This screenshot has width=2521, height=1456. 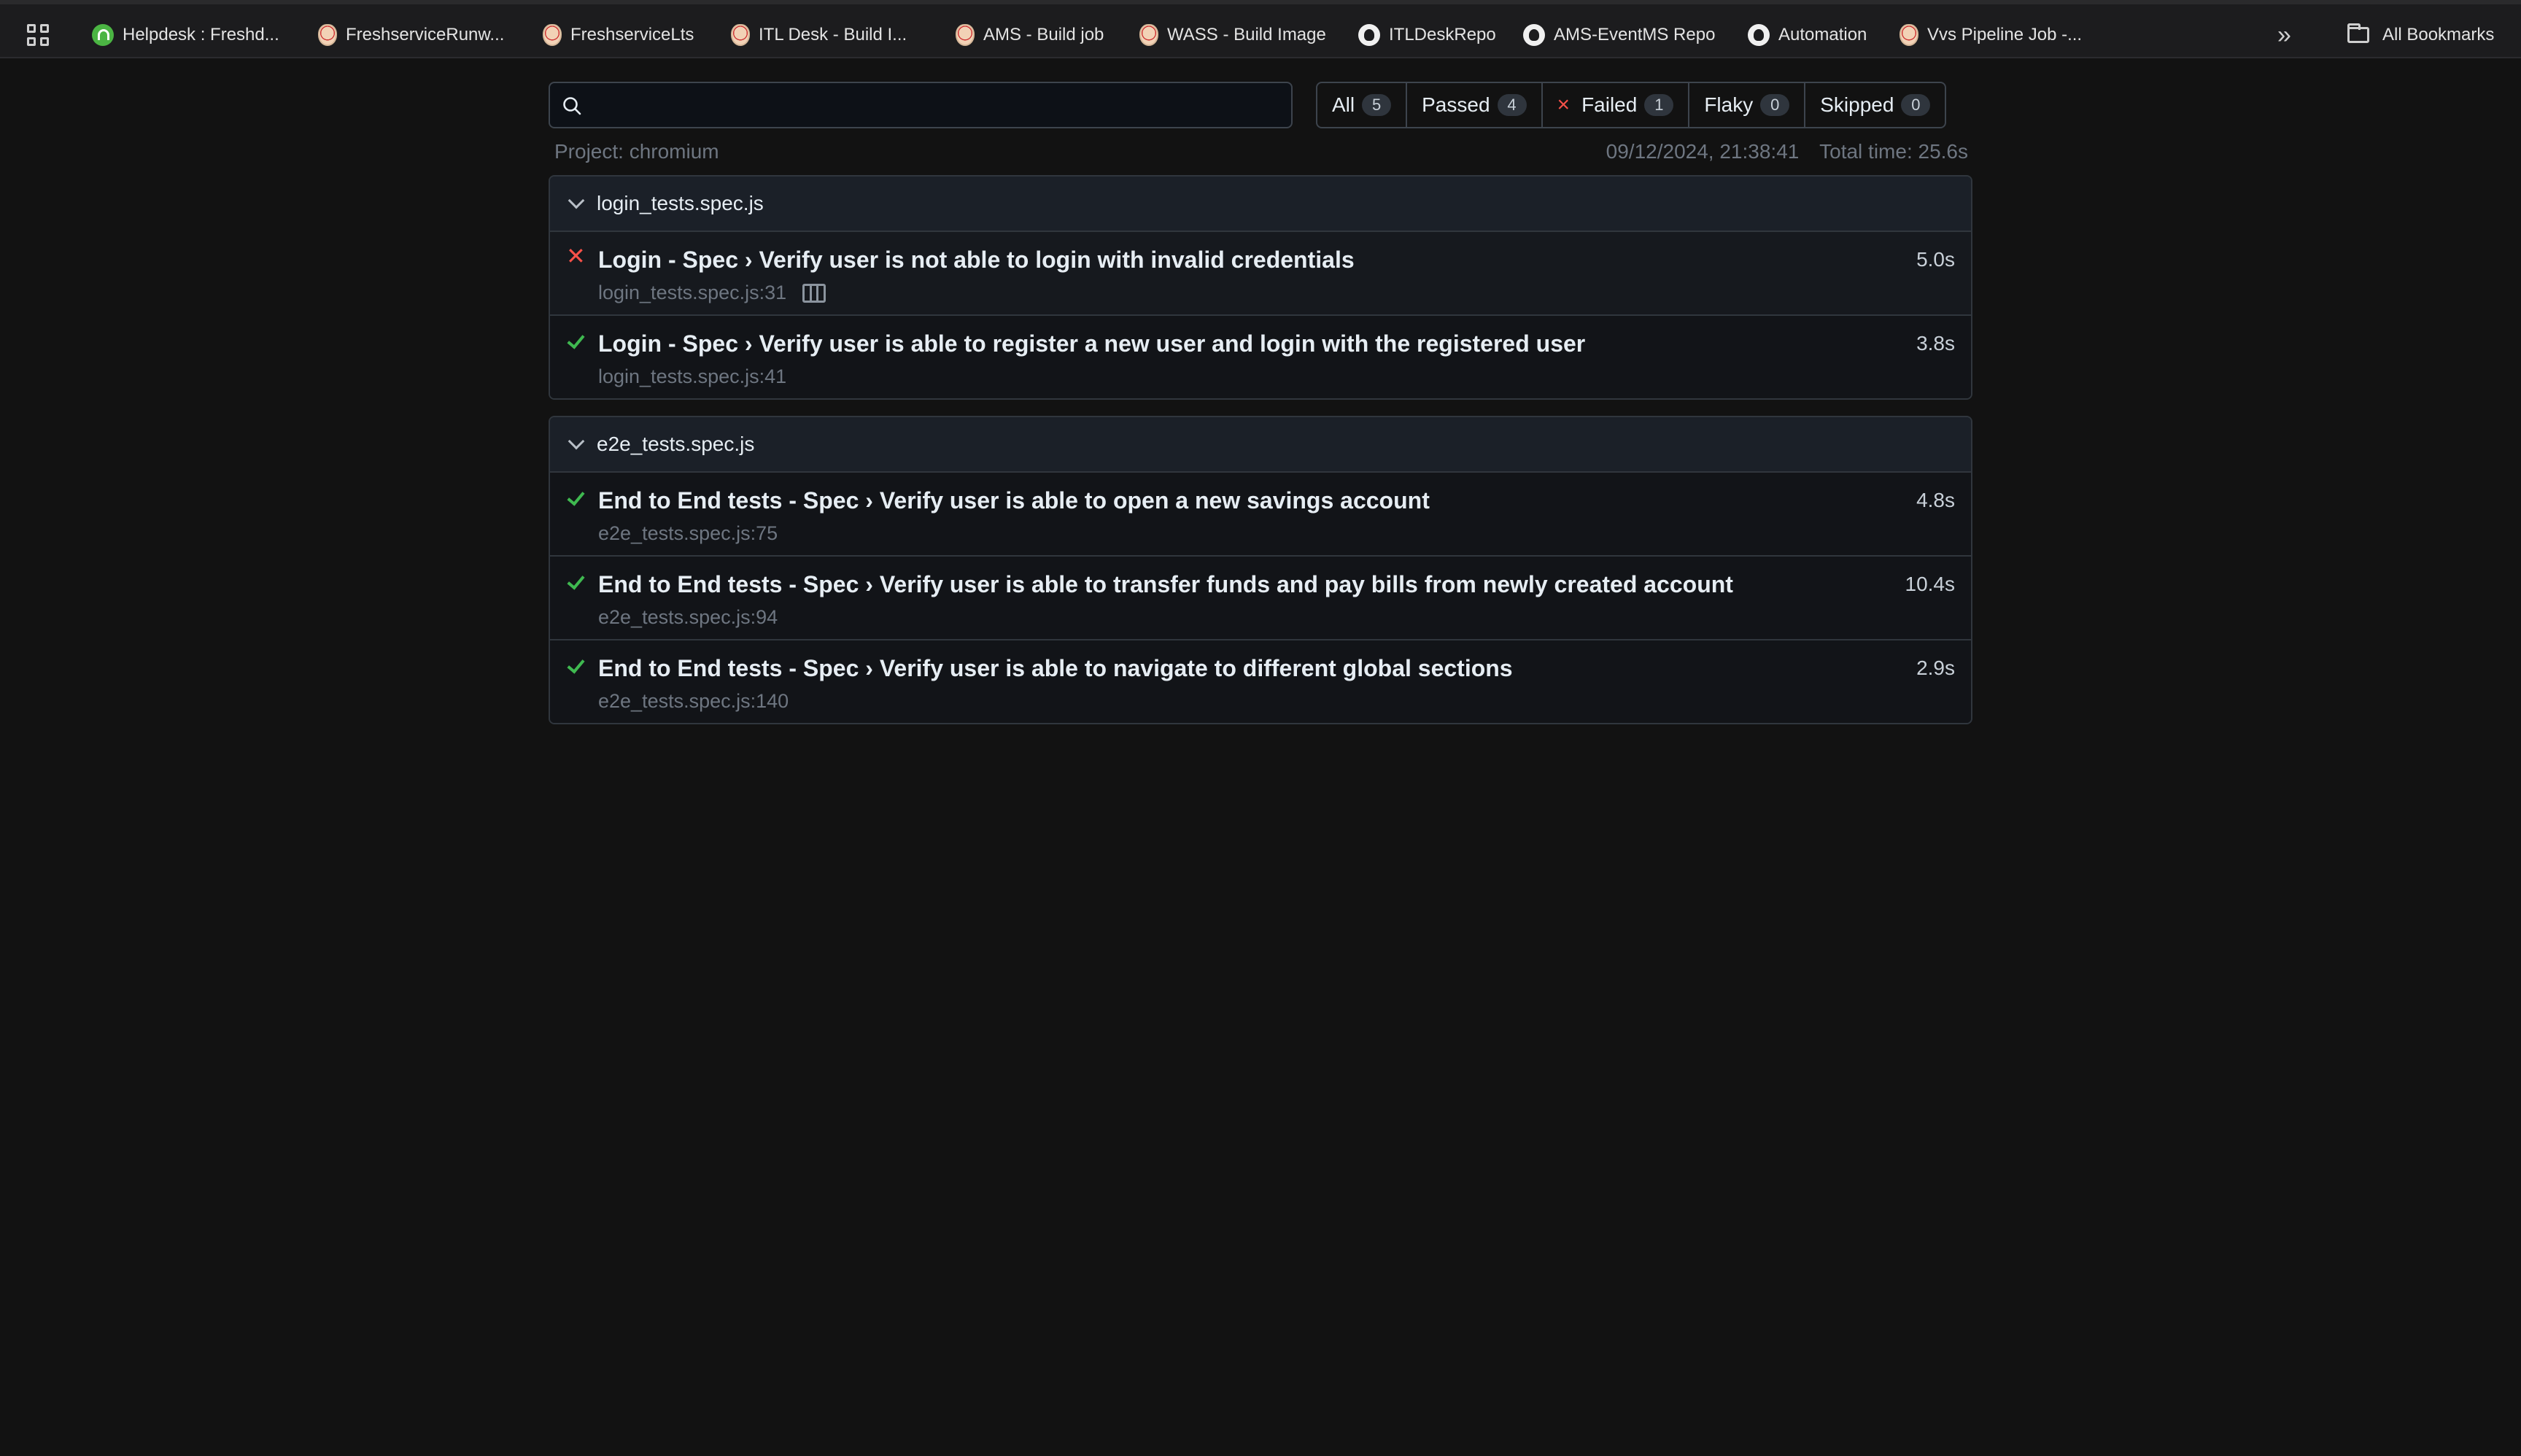 I want to click on test-location: login_tests.spec.js:31, so click(x=692, y=292).